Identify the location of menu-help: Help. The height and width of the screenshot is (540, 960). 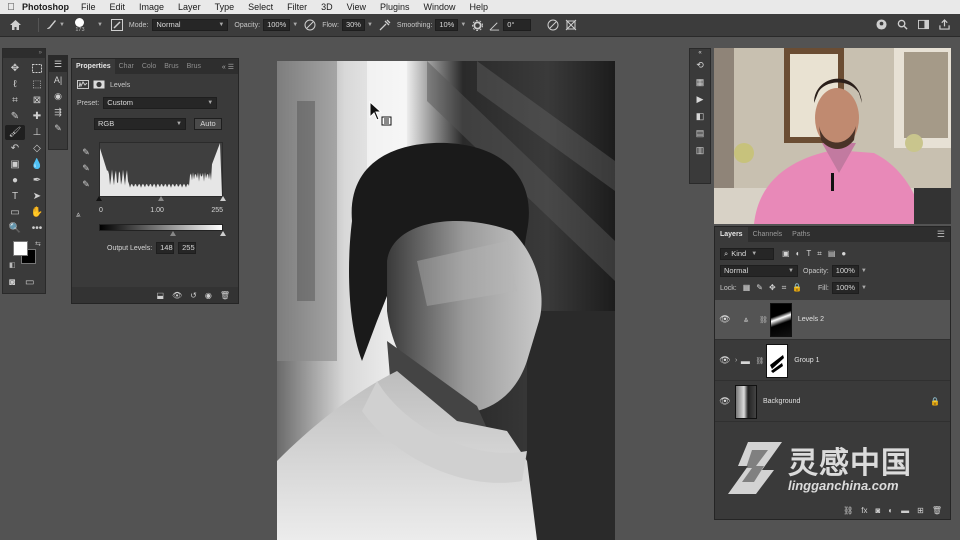
(479, 7).